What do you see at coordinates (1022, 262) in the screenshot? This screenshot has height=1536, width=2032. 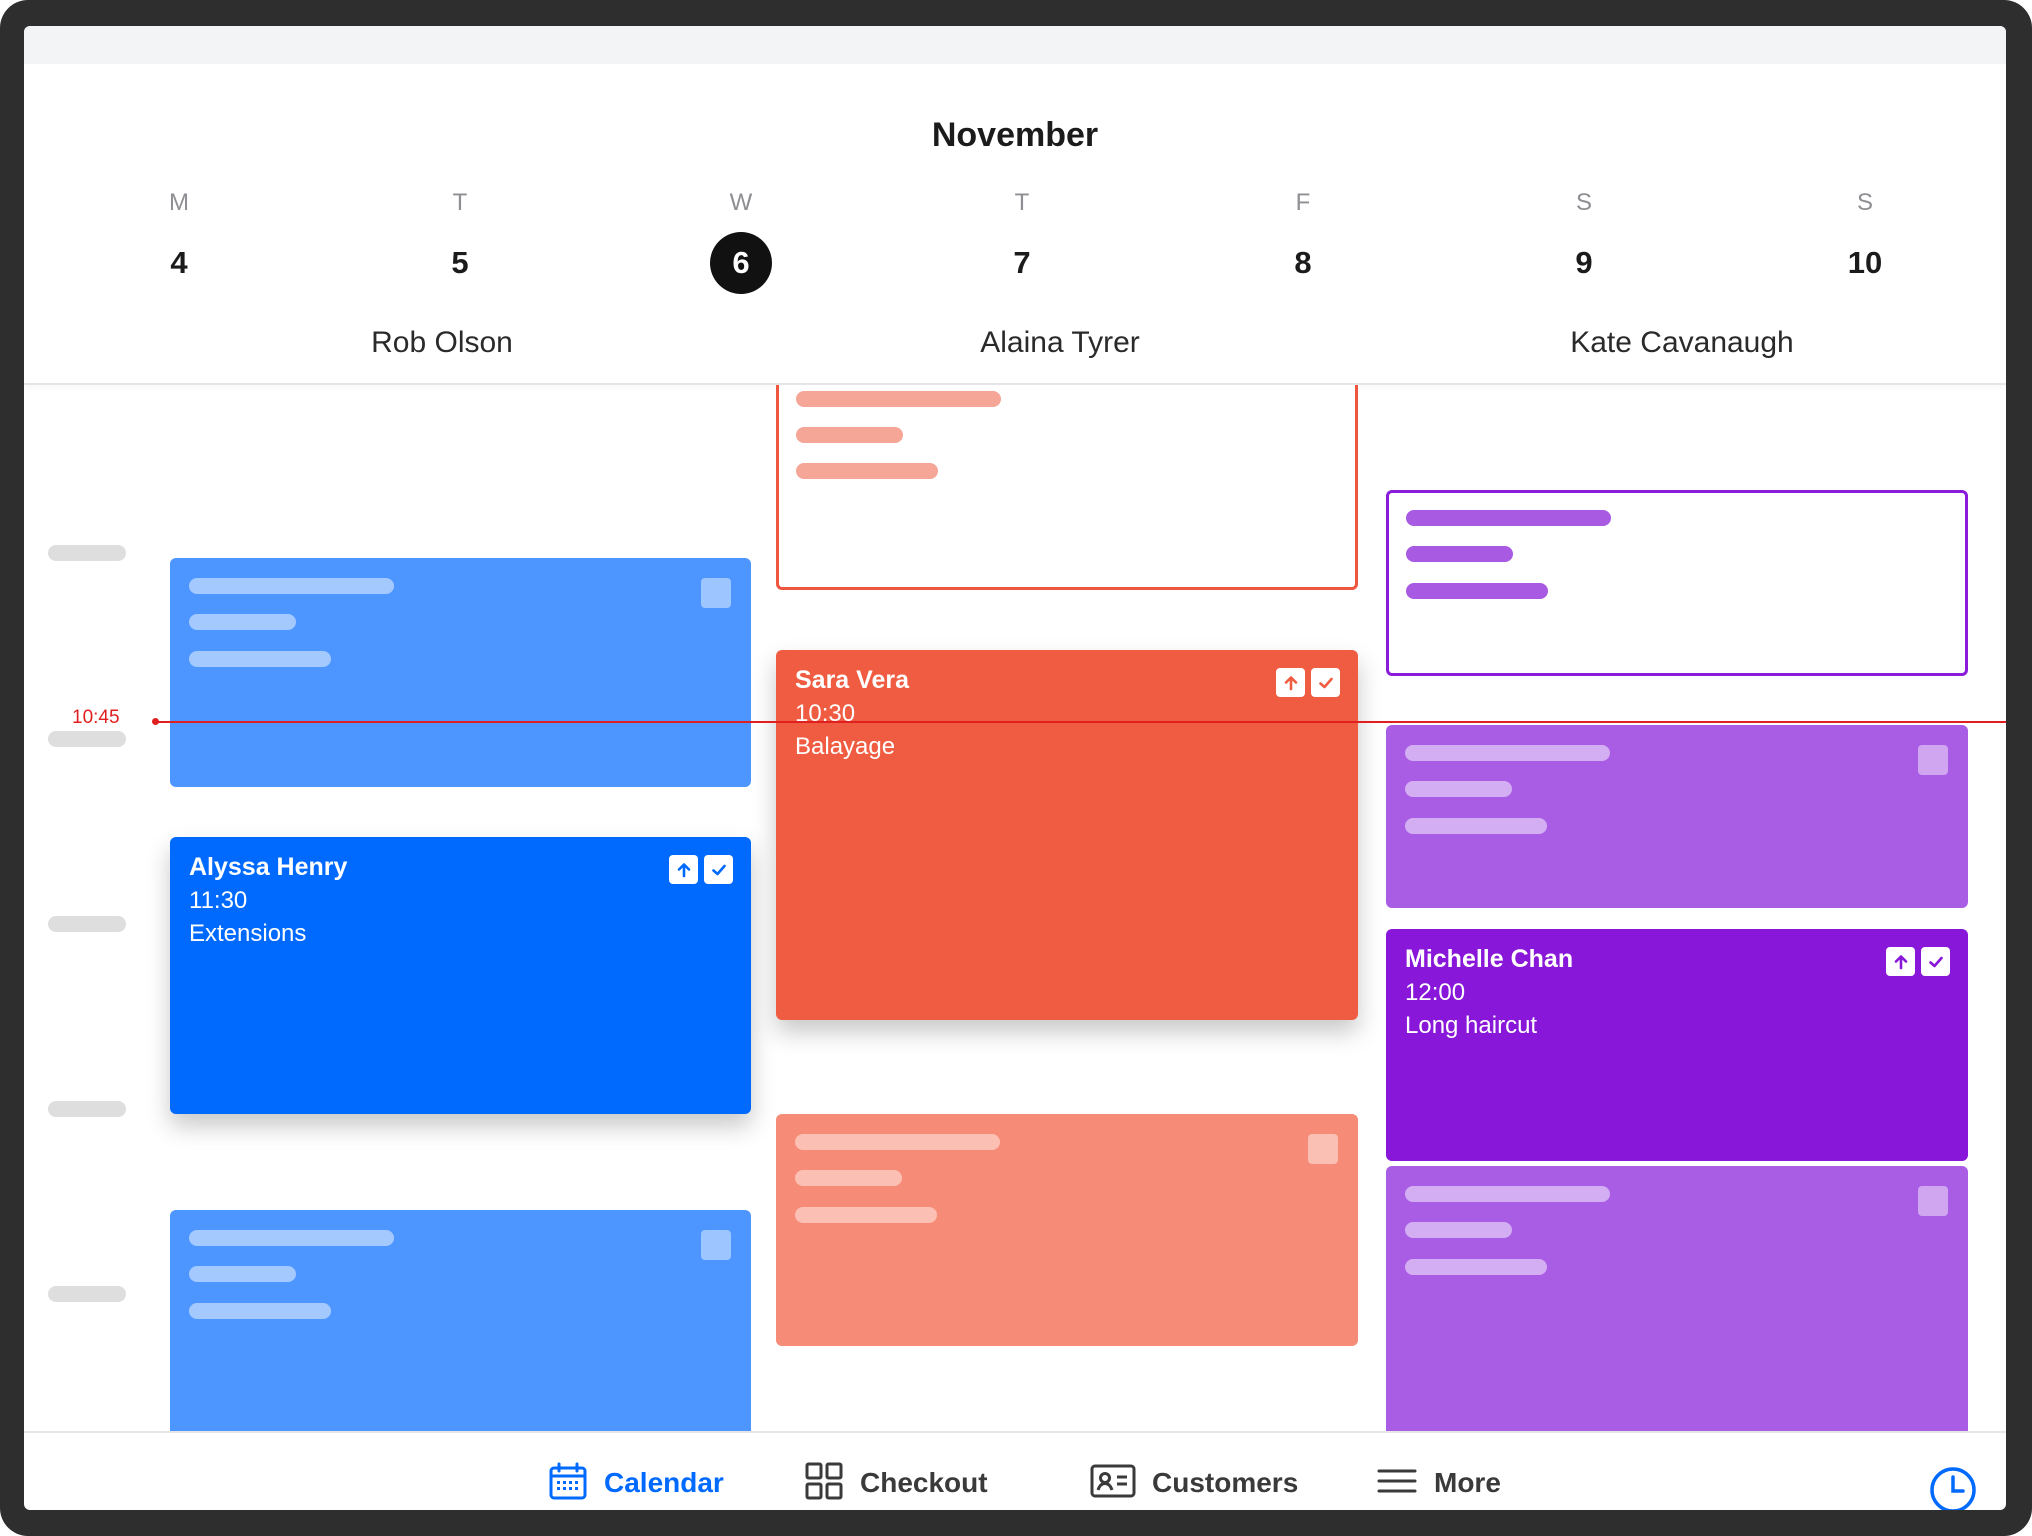 I see `day-number: 7` at bounding box center [1022, 262].